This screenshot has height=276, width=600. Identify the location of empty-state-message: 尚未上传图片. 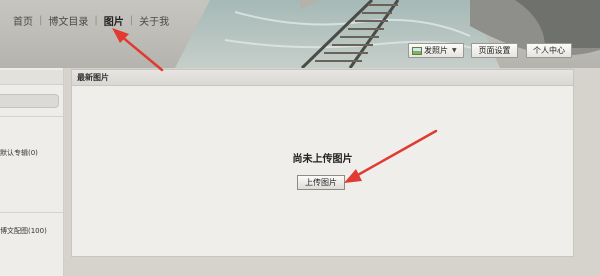
(322, 159).